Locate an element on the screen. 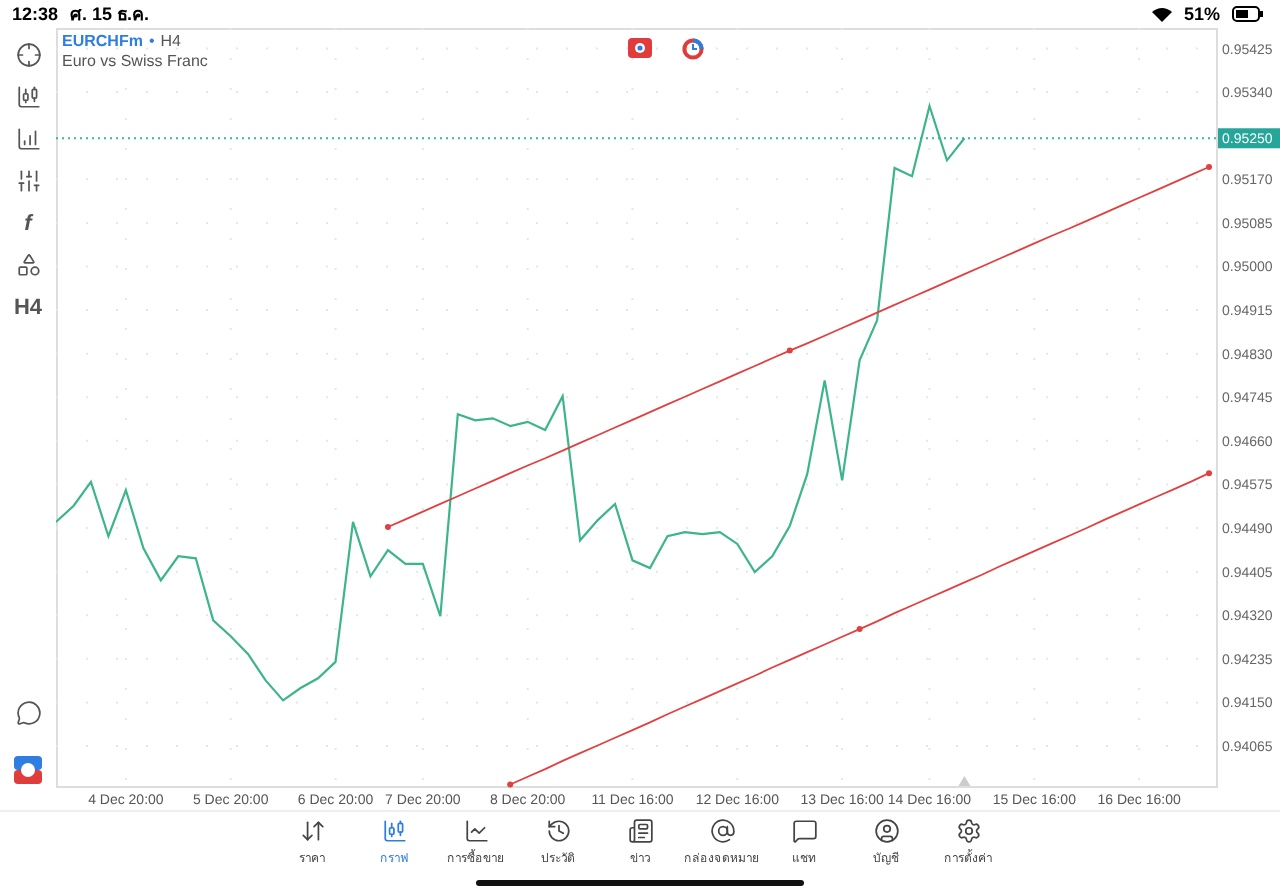  shapes-icon is located at coordinates (28, 265).